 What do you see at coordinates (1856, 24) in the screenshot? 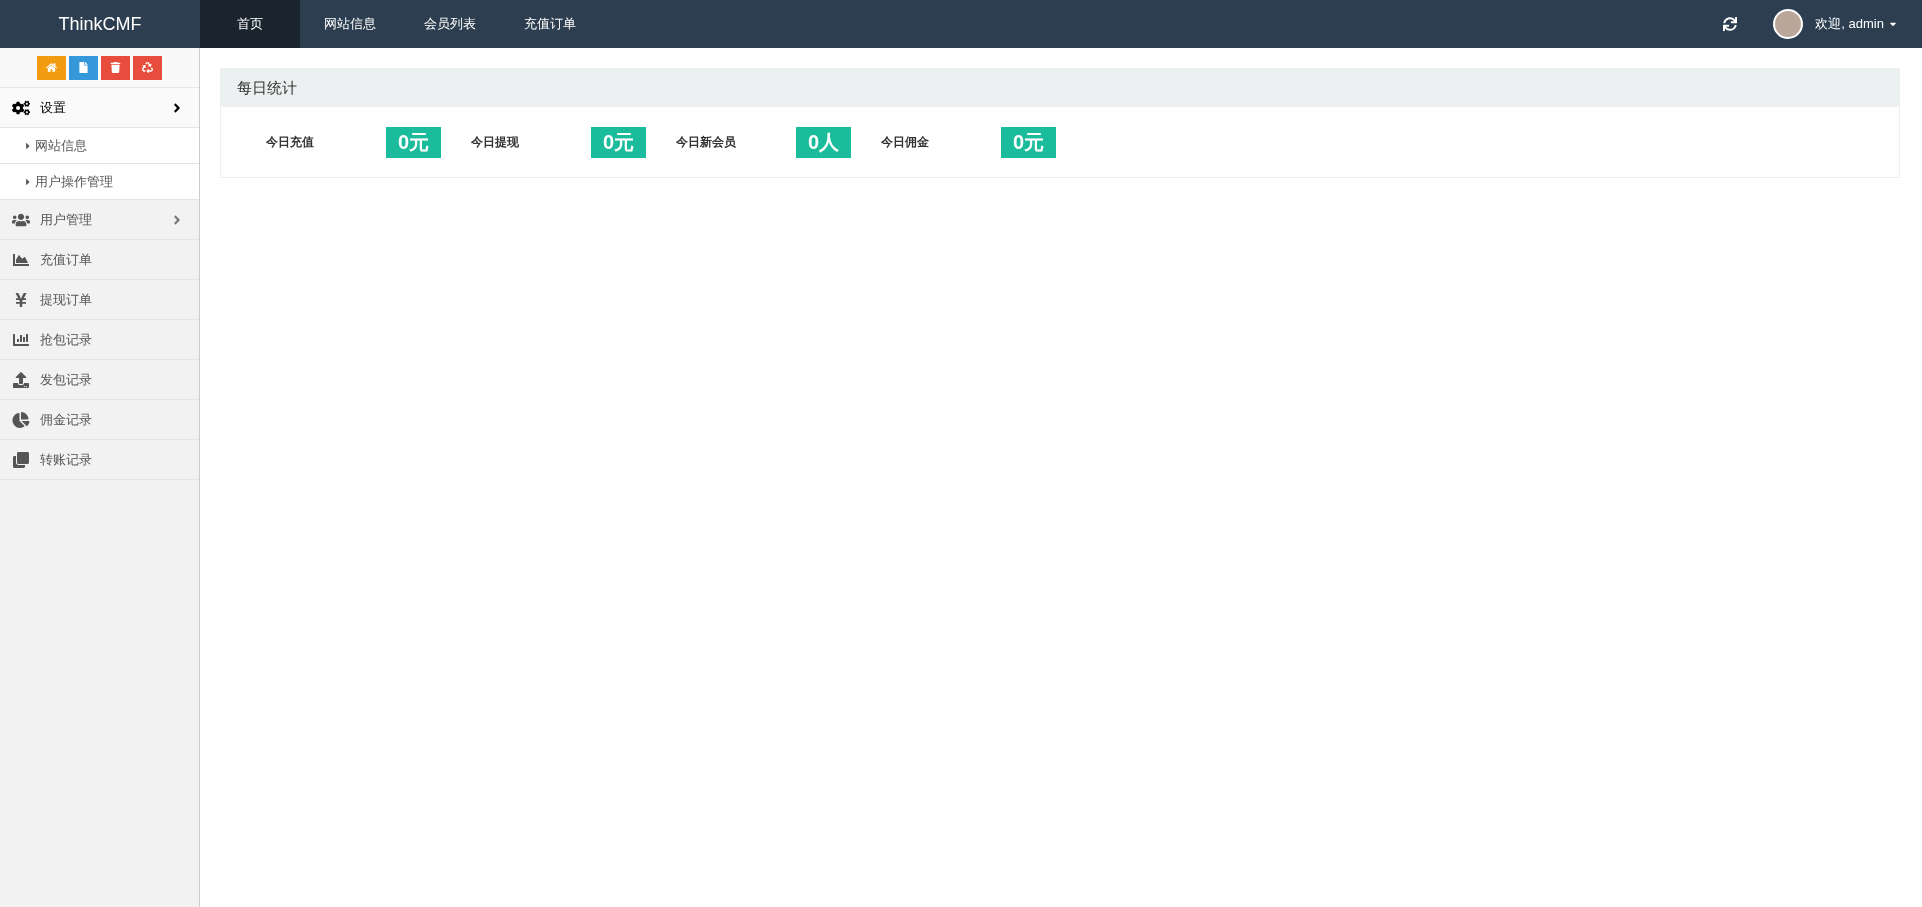
I see `user-menu: 欢迎, admin` at bounding box center [1856, 24].